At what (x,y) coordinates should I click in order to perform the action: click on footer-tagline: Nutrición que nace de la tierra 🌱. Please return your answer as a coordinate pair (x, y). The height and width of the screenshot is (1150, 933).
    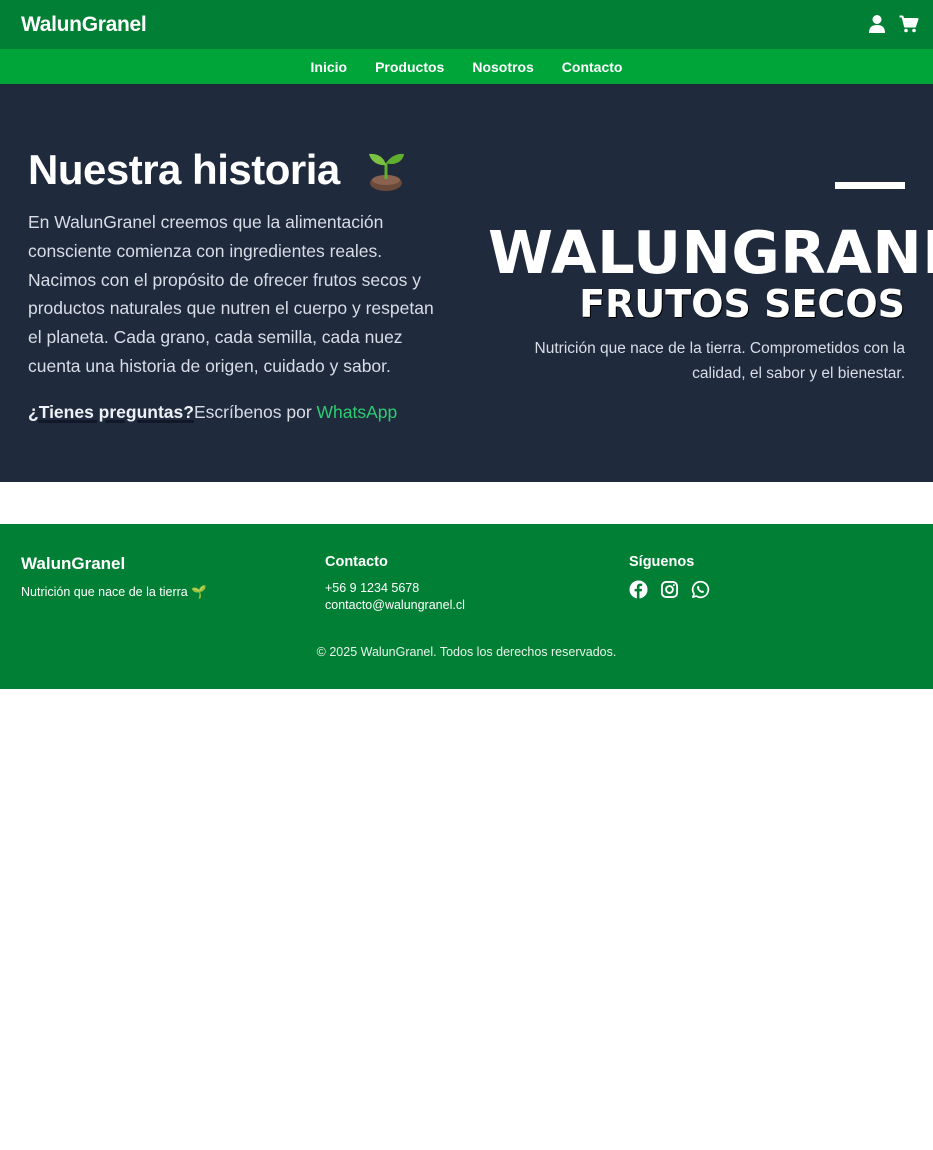
    Looking at the image, I should click on (114, 592).